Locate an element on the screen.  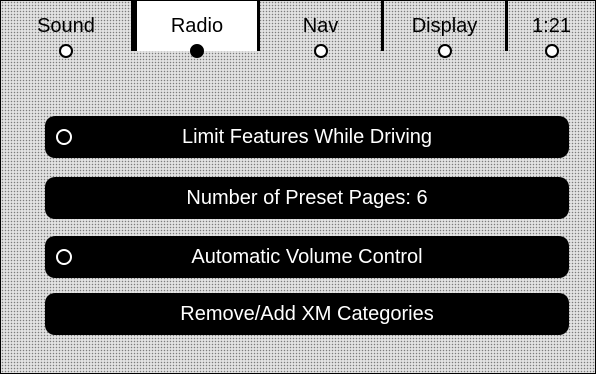
tab-display-indicator-icon is located at coordinates (444, 51).